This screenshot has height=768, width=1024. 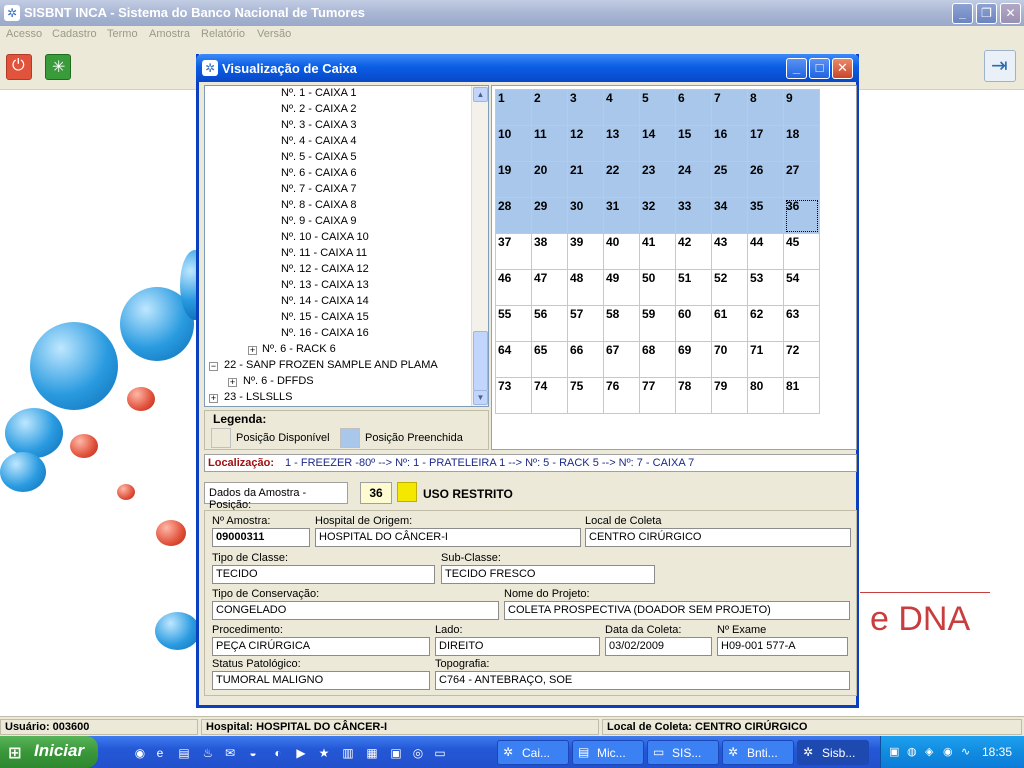 I want to click on folder-icon: ▭, so click(x=440, y=753).